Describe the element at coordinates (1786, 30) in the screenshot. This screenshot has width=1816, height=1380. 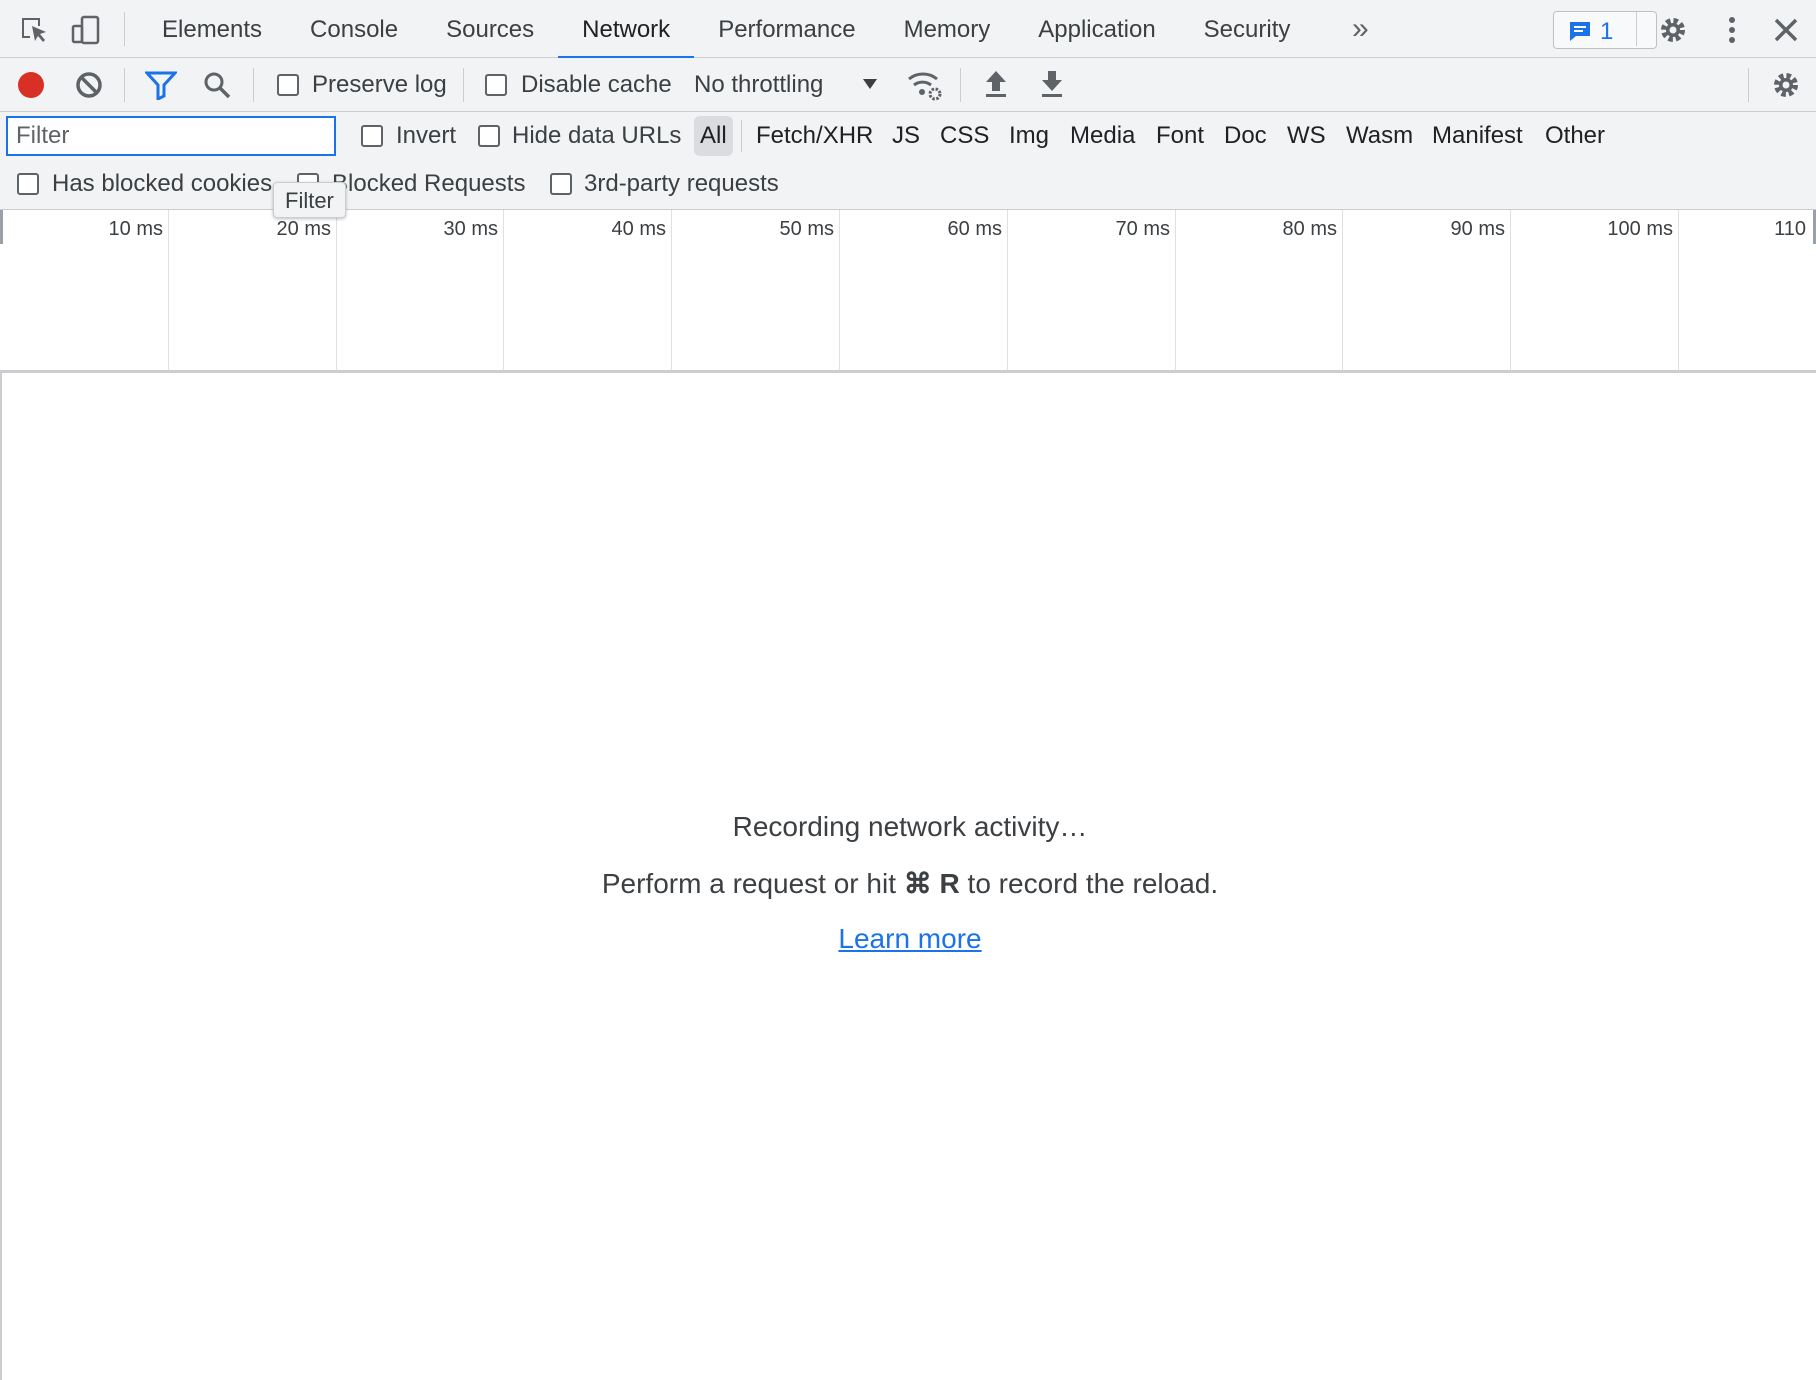
I see `close-icon` at that location.